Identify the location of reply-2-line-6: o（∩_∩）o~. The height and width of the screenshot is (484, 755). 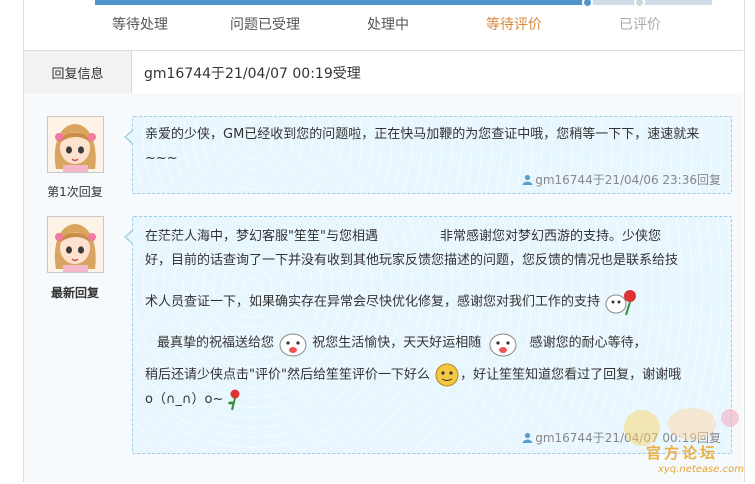
(193, 400).